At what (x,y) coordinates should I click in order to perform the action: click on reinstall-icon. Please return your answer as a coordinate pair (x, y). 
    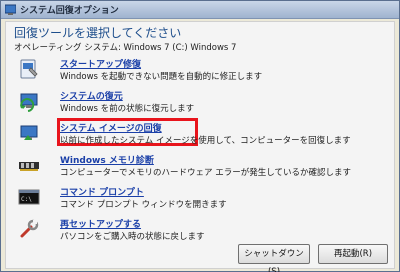
    Looking at the image, I should click on (29, 228).